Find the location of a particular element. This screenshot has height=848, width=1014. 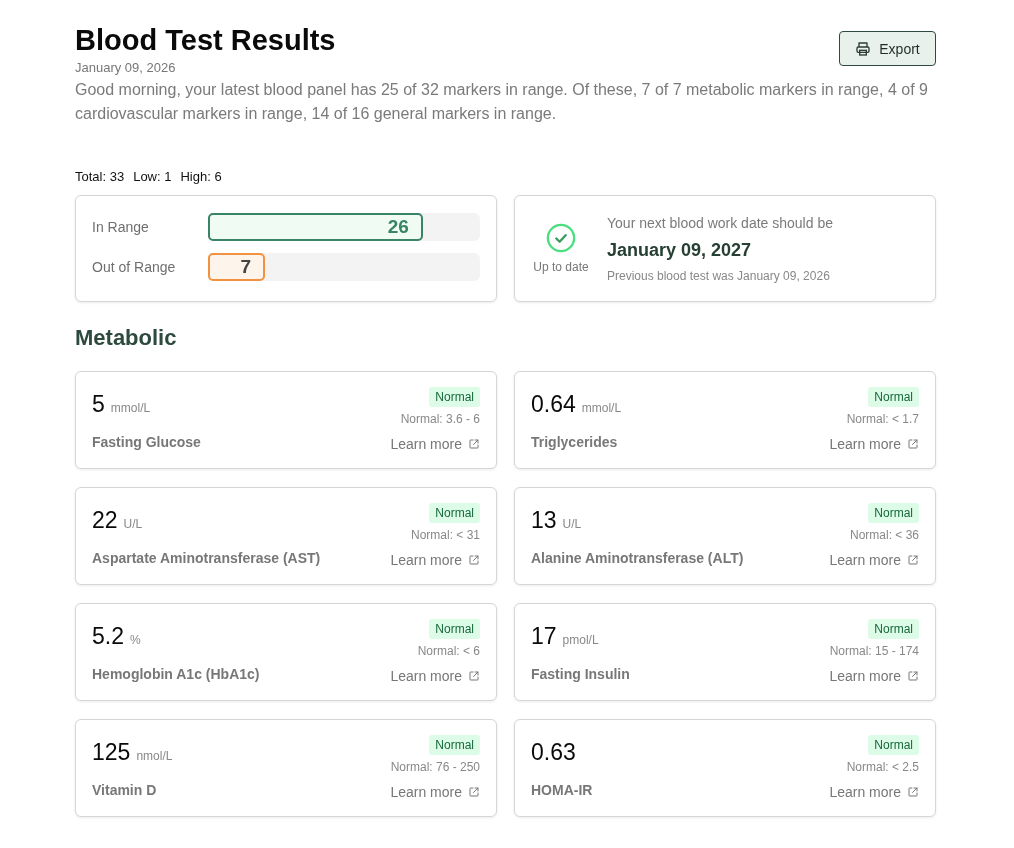

marker-value: 0.63 is located at coordinates (553, 752).